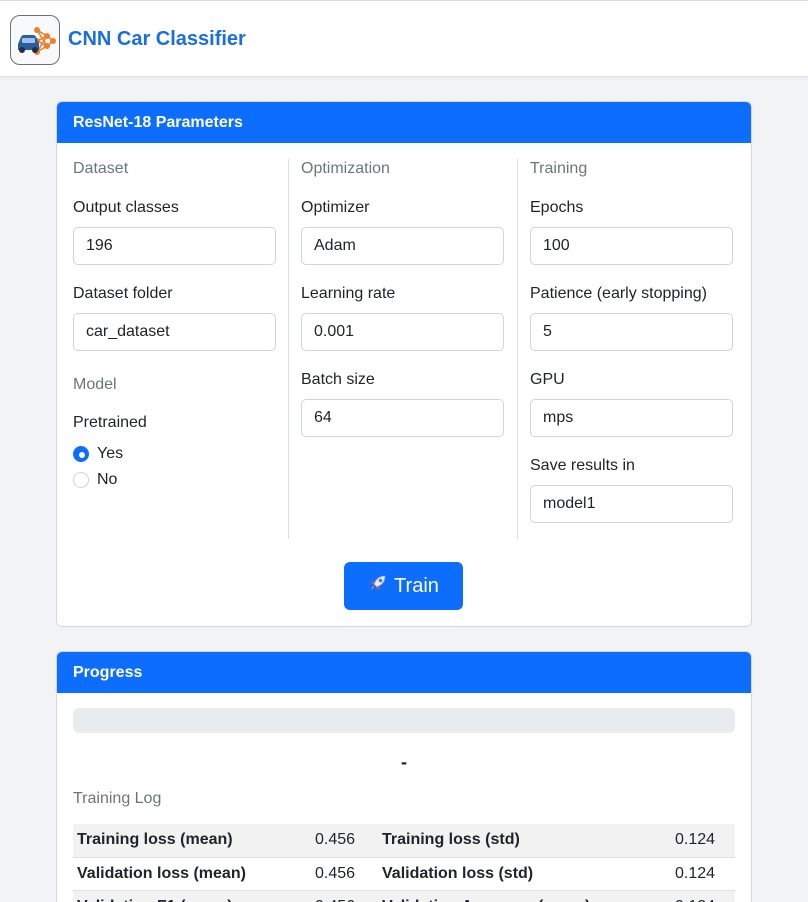  Describe the element at coordinates (524, 841) in the screenshot. I see `metric-name: Training loss (std)` at that location.